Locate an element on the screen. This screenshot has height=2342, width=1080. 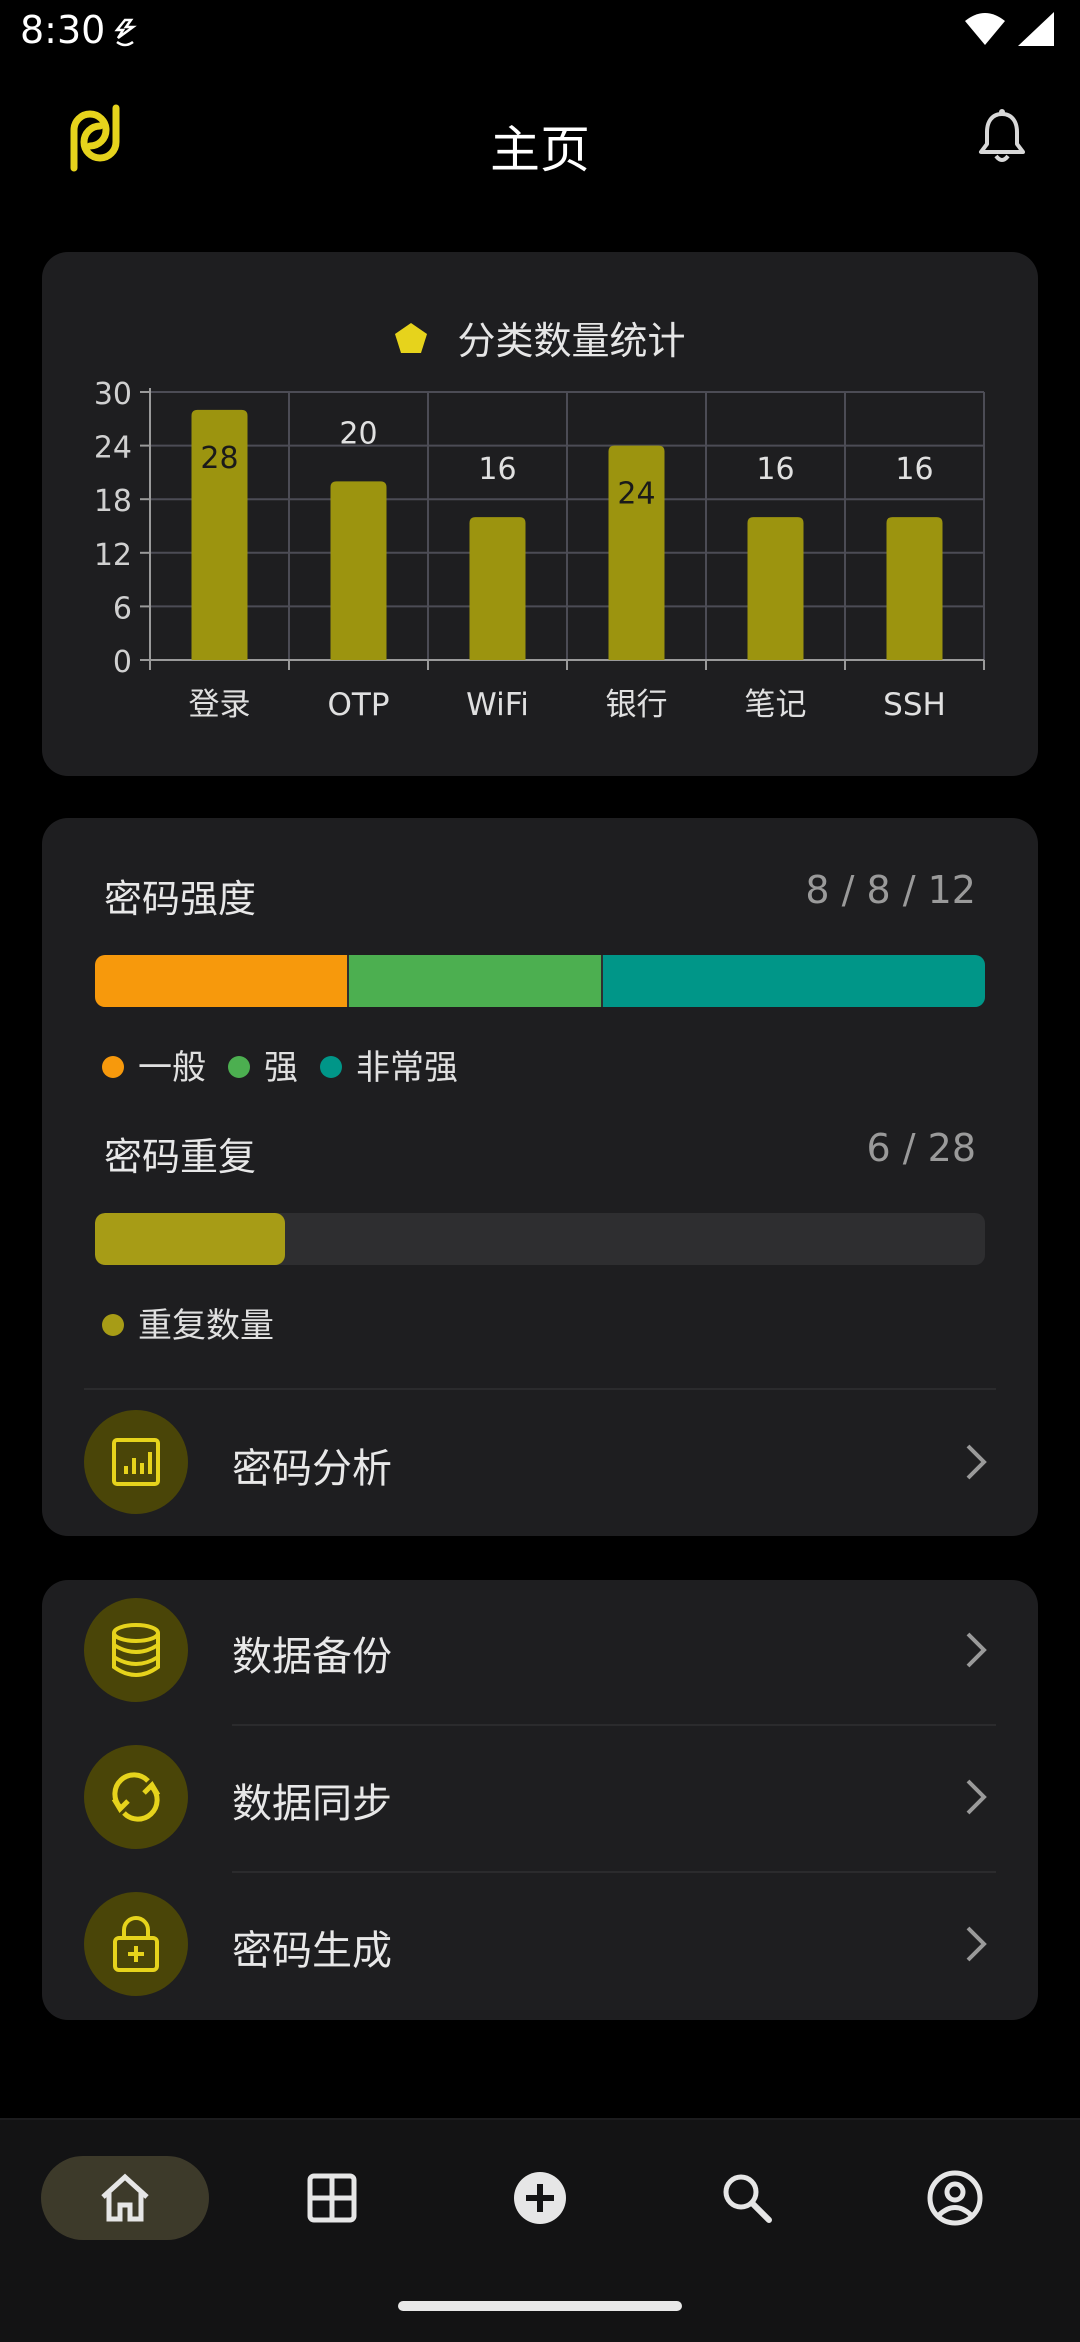
y-tick-label: 30 is located at coordinates (113, 394).